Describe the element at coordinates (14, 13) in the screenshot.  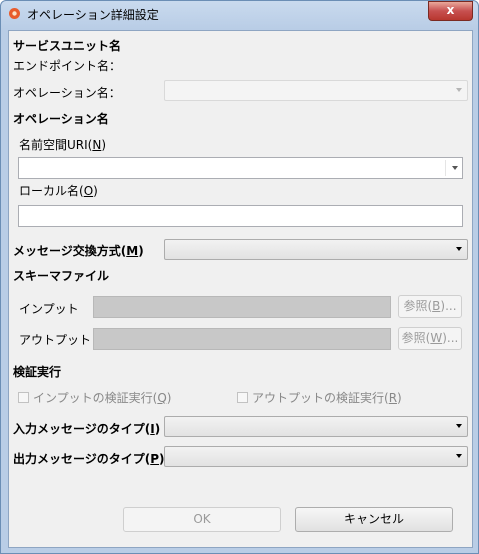
I see `app-gear-icon` at that location.